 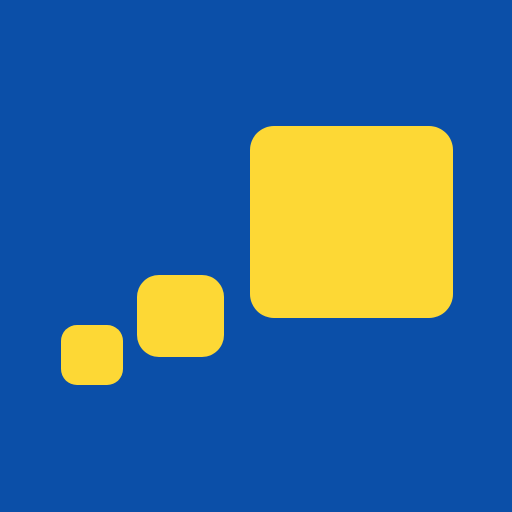 What do you see at coordinates (180, 316) in the screenshot?
I see `medium-square-mark` at bounding box center [180, 316].